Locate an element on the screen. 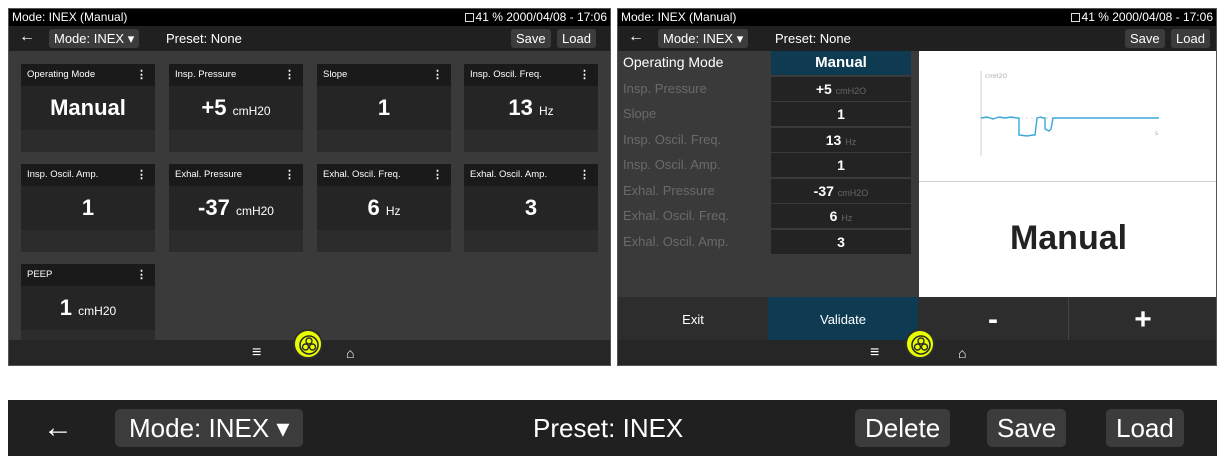  tile-value: 3 is located at coordinates (531, 207).